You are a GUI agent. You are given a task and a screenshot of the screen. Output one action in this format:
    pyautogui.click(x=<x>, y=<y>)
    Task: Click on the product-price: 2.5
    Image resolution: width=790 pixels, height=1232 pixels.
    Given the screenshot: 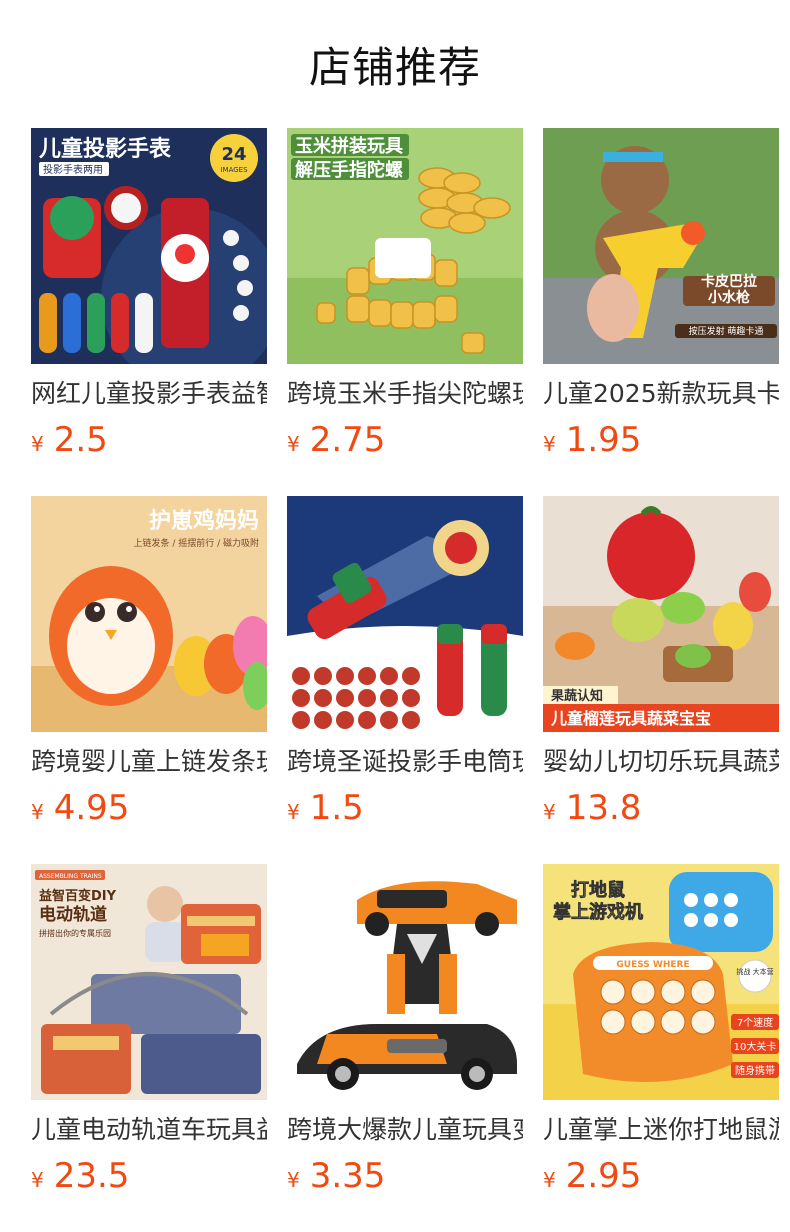 What is the action you would take?
    pyautogui.click(x=80, y=440)
    